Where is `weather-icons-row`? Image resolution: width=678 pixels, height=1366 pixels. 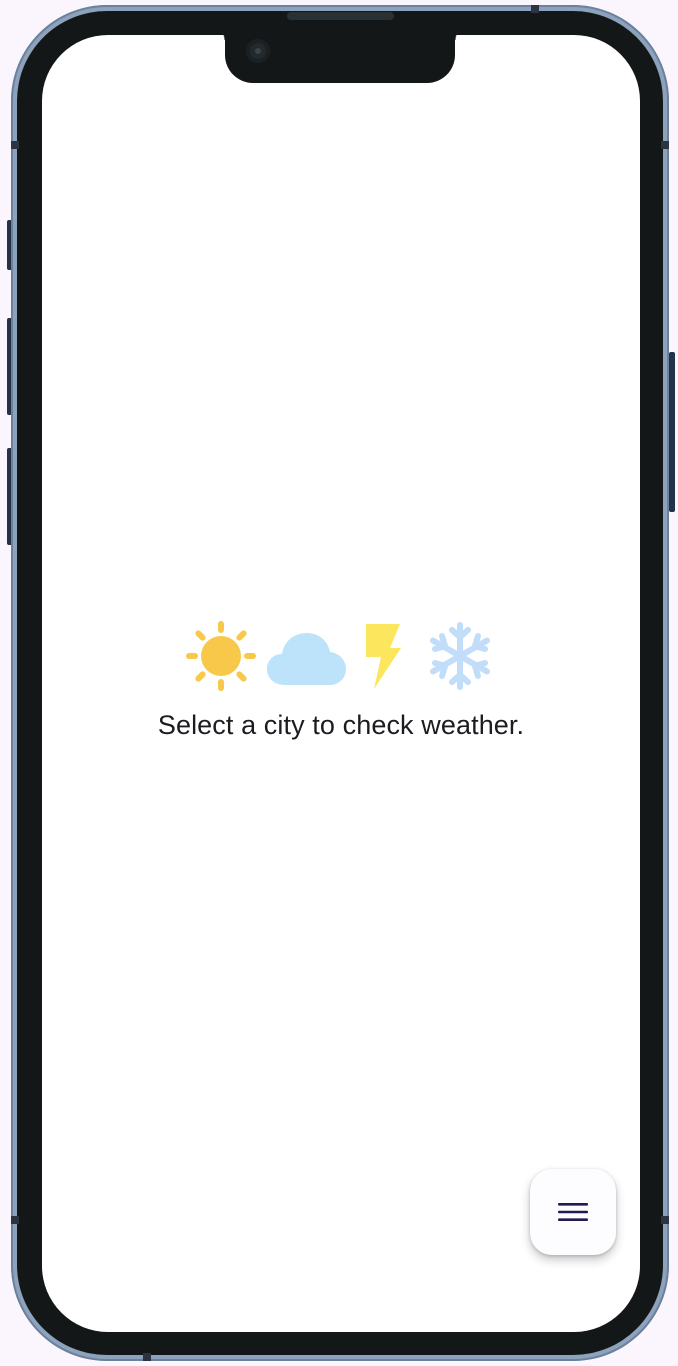
weather-icons-row is located at coordinates (341, 656).